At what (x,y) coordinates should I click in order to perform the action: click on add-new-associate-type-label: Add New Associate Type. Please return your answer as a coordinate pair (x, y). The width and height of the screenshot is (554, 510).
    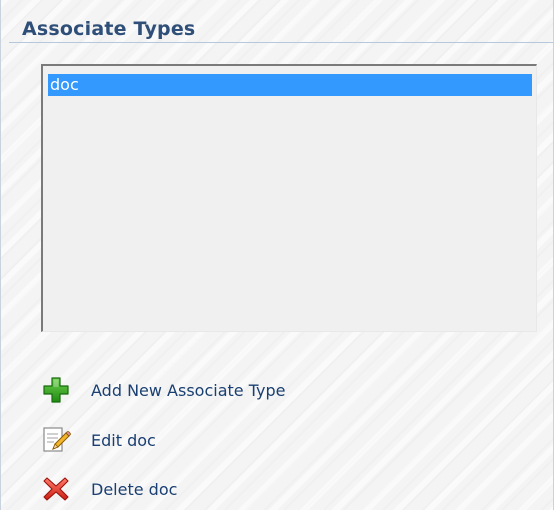
    Looking at the image, I should click on (188, 390).